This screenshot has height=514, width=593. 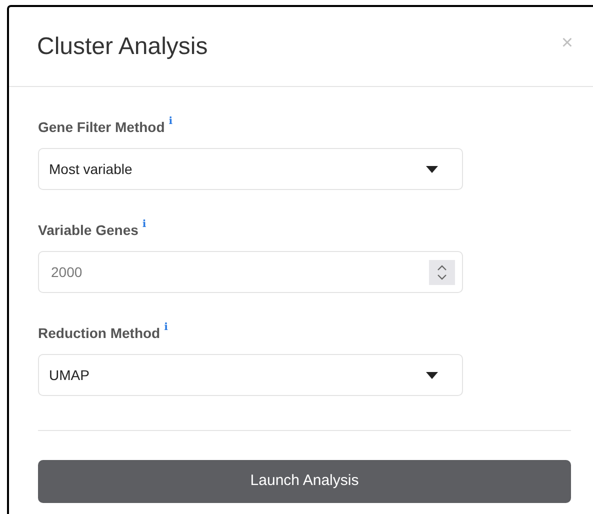 What do you see at coordinates (442, 272) in the screenshot?
I see `spinner-icon` at bounding box center [442, 272].